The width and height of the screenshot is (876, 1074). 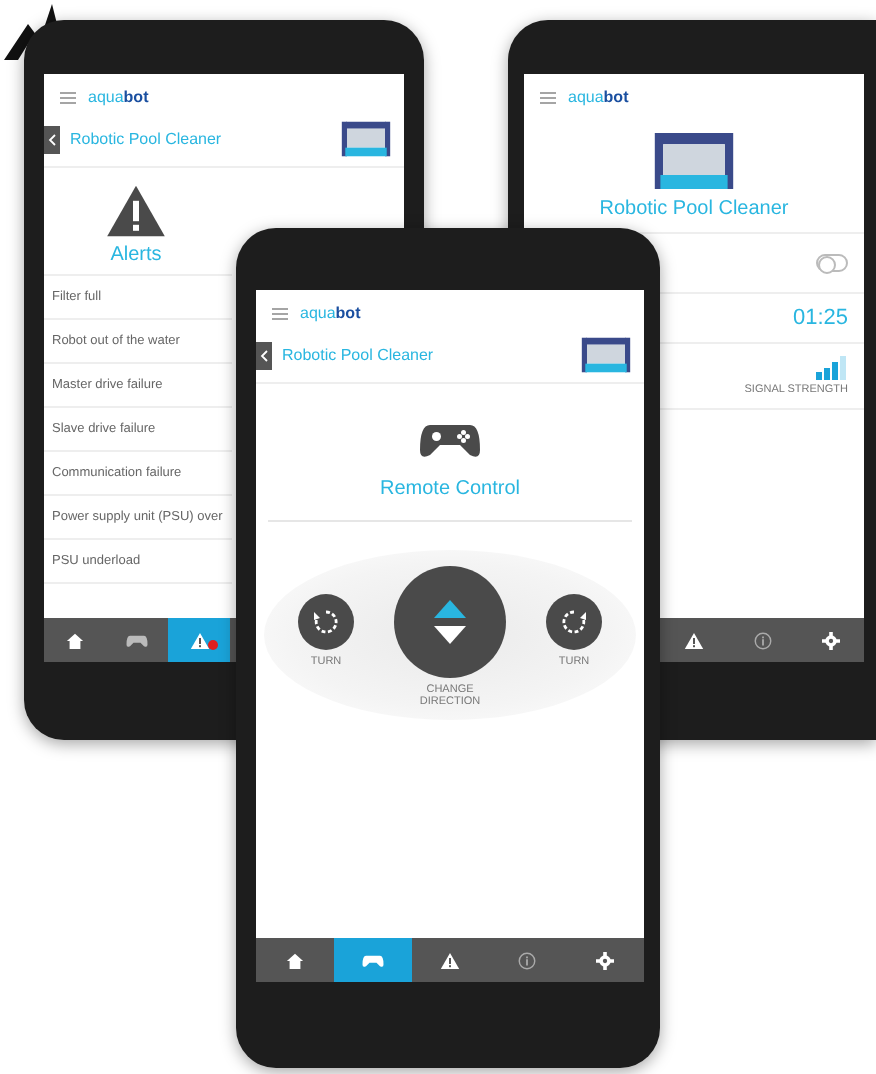 What do you see at coordinates (820, 318) in the screenshot?
I see `time-value: 01:25` at bounding box center [820, 318].